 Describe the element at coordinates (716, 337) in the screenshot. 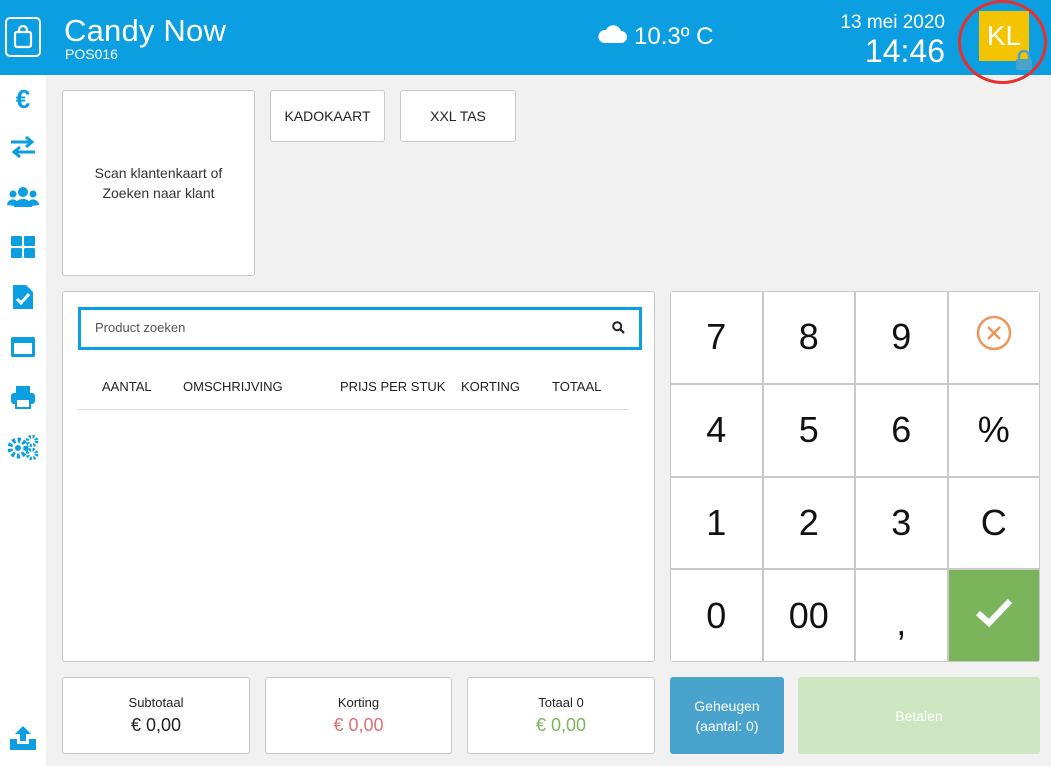

I see `key-7: 7` at that location.